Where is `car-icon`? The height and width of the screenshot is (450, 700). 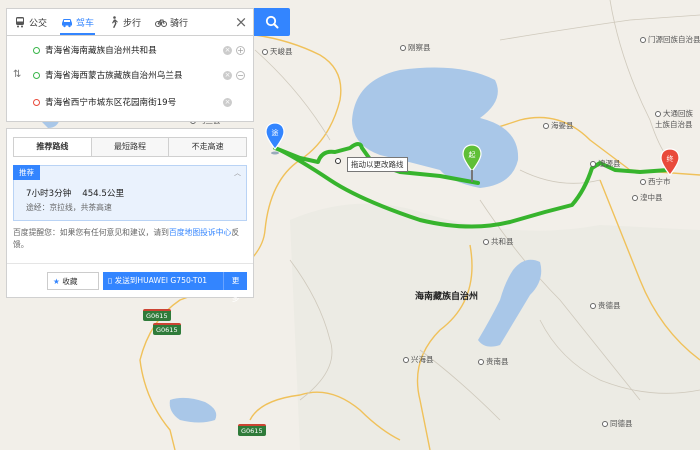
car-icon is located at coordinates (67, 23).